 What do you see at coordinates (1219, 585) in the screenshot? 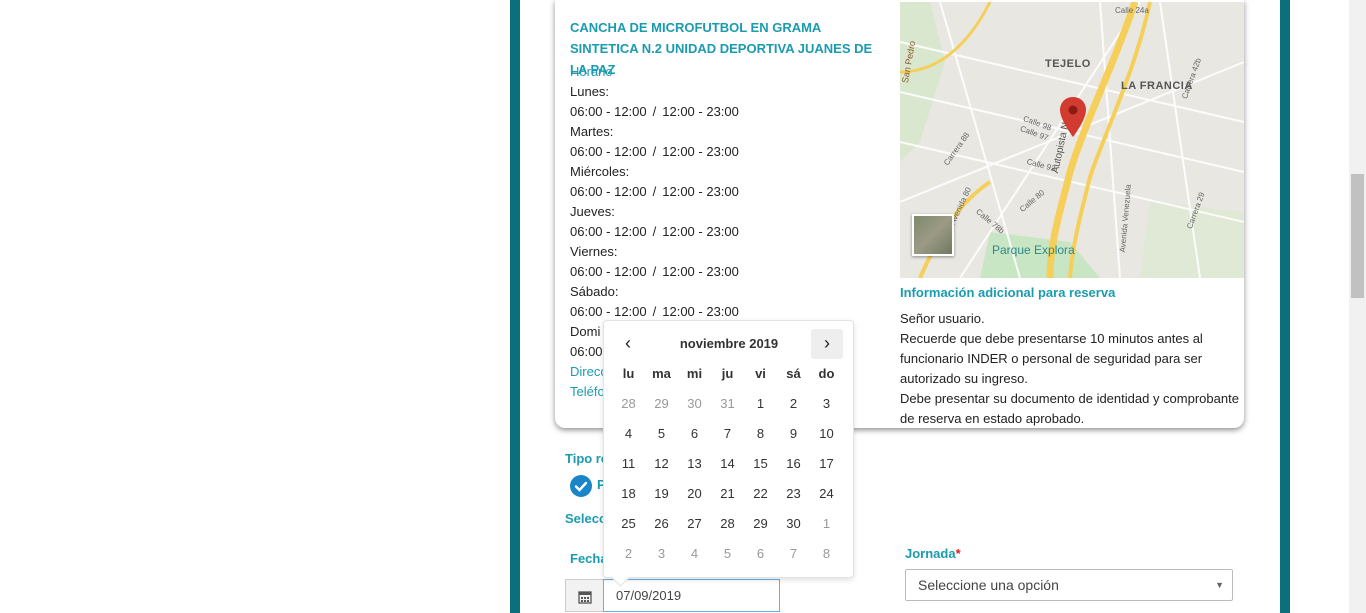
I see `dropdown-arrow-icon: ▼` at bounding box center [1219, 585].